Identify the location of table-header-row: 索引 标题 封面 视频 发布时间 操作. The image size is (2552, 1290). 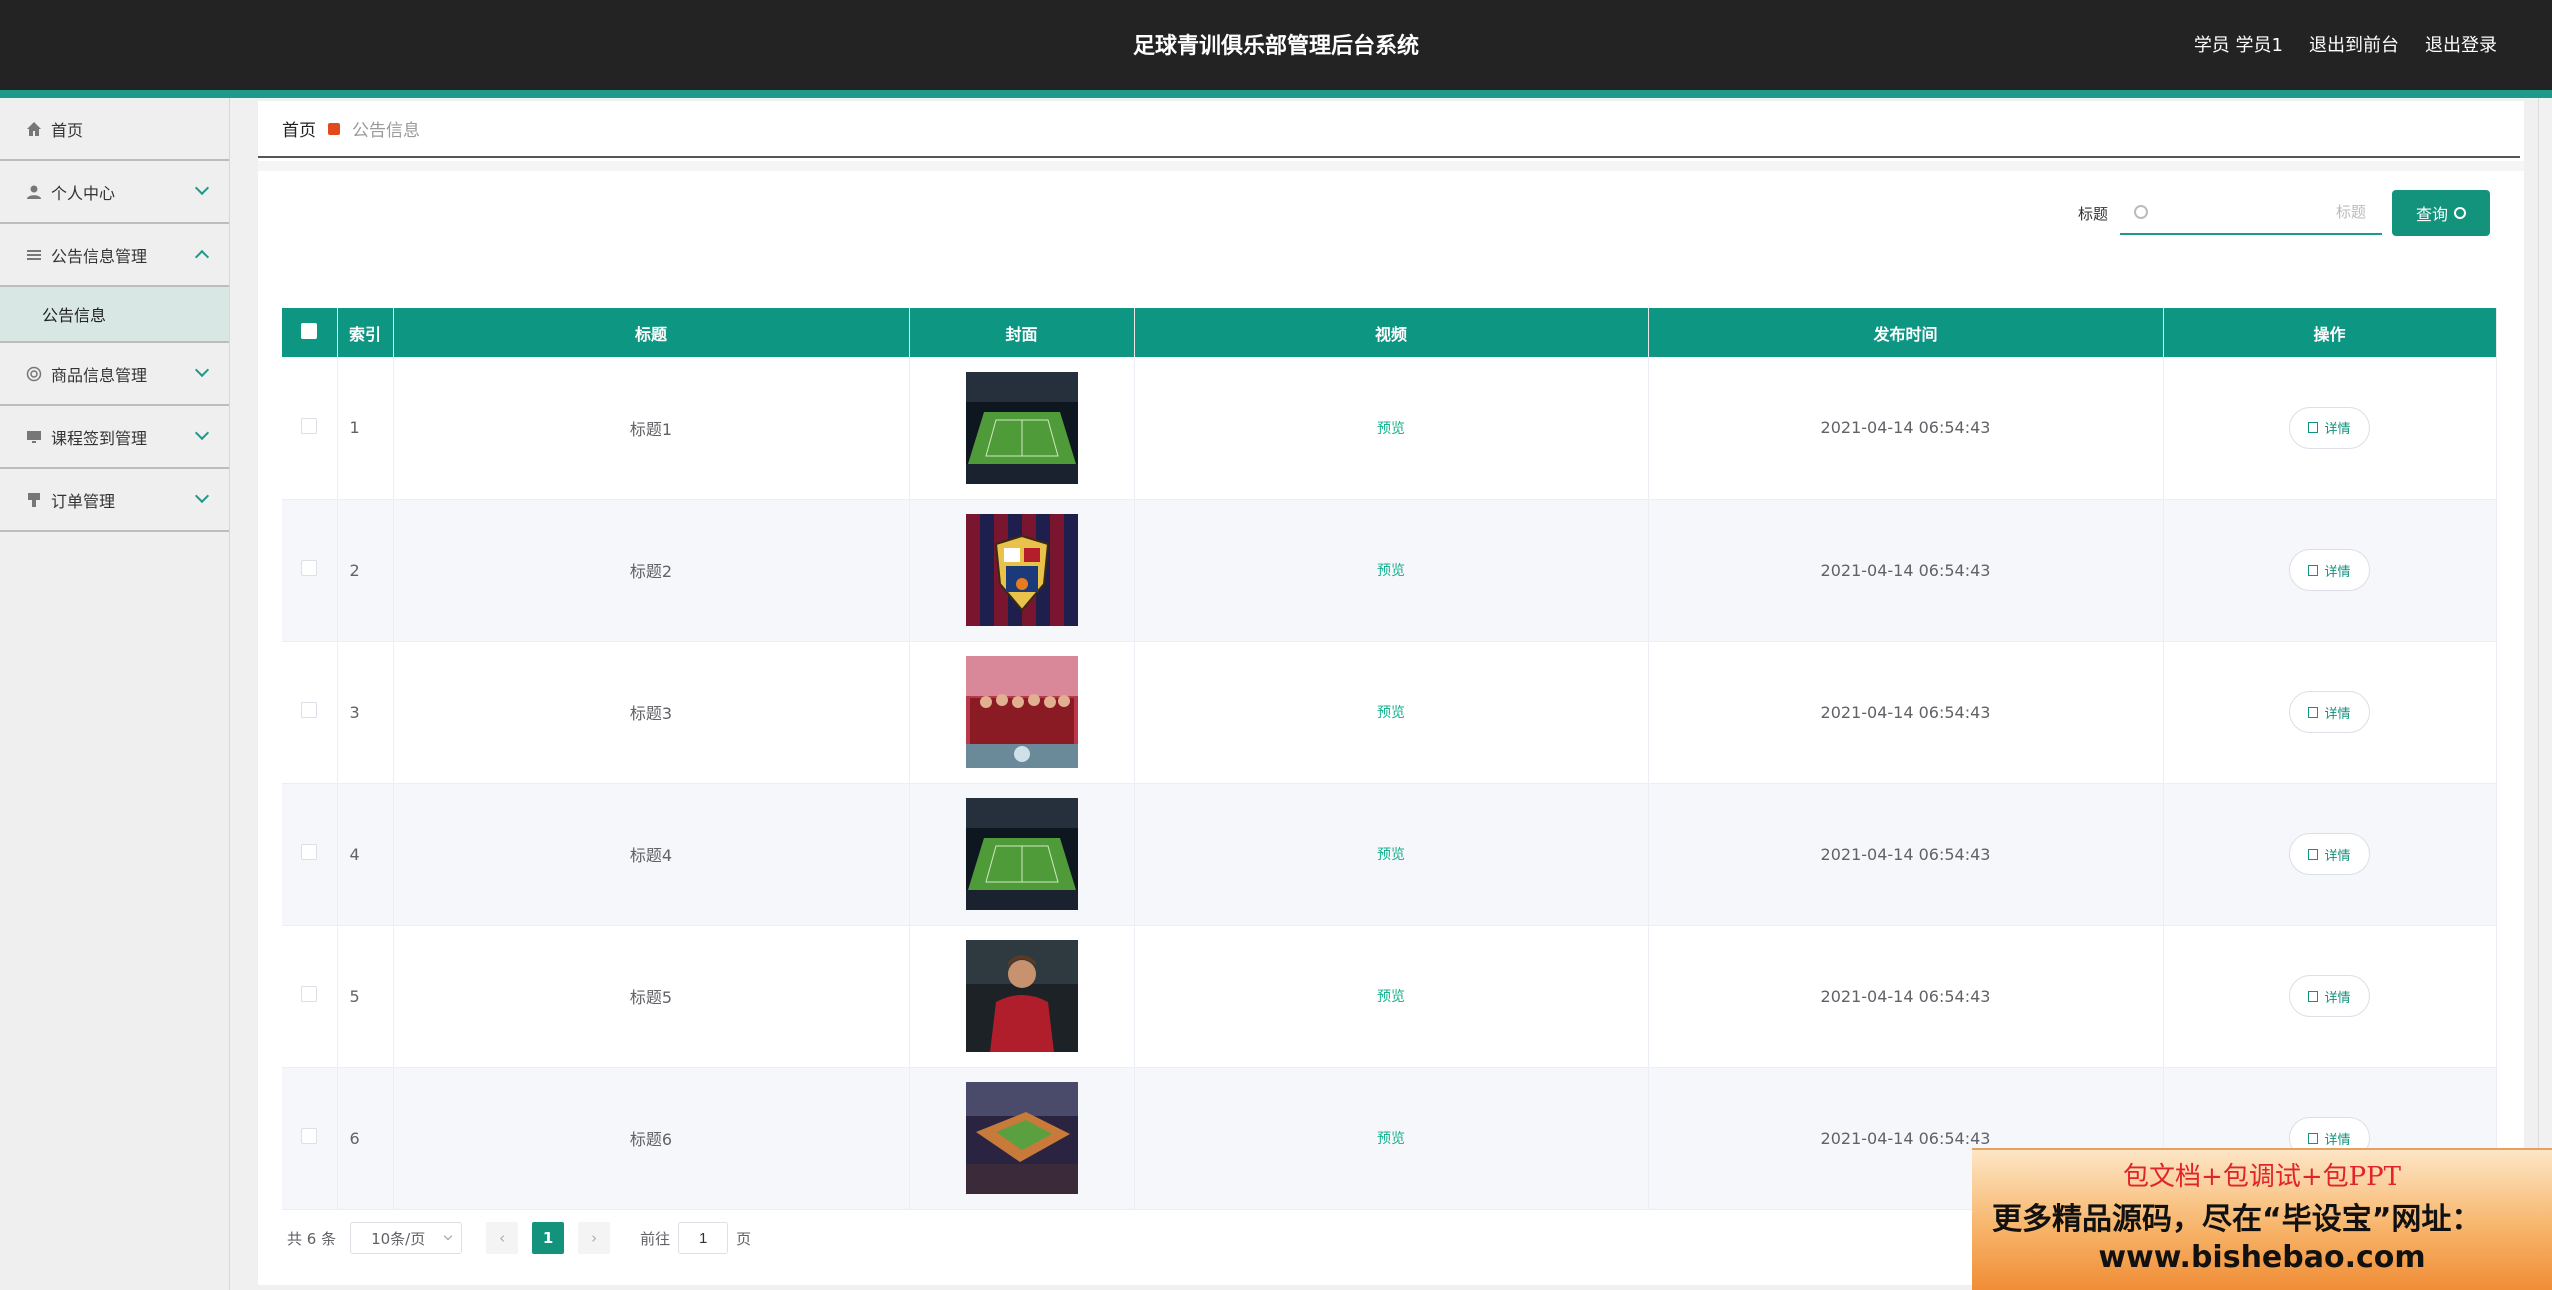
(1389, 332).